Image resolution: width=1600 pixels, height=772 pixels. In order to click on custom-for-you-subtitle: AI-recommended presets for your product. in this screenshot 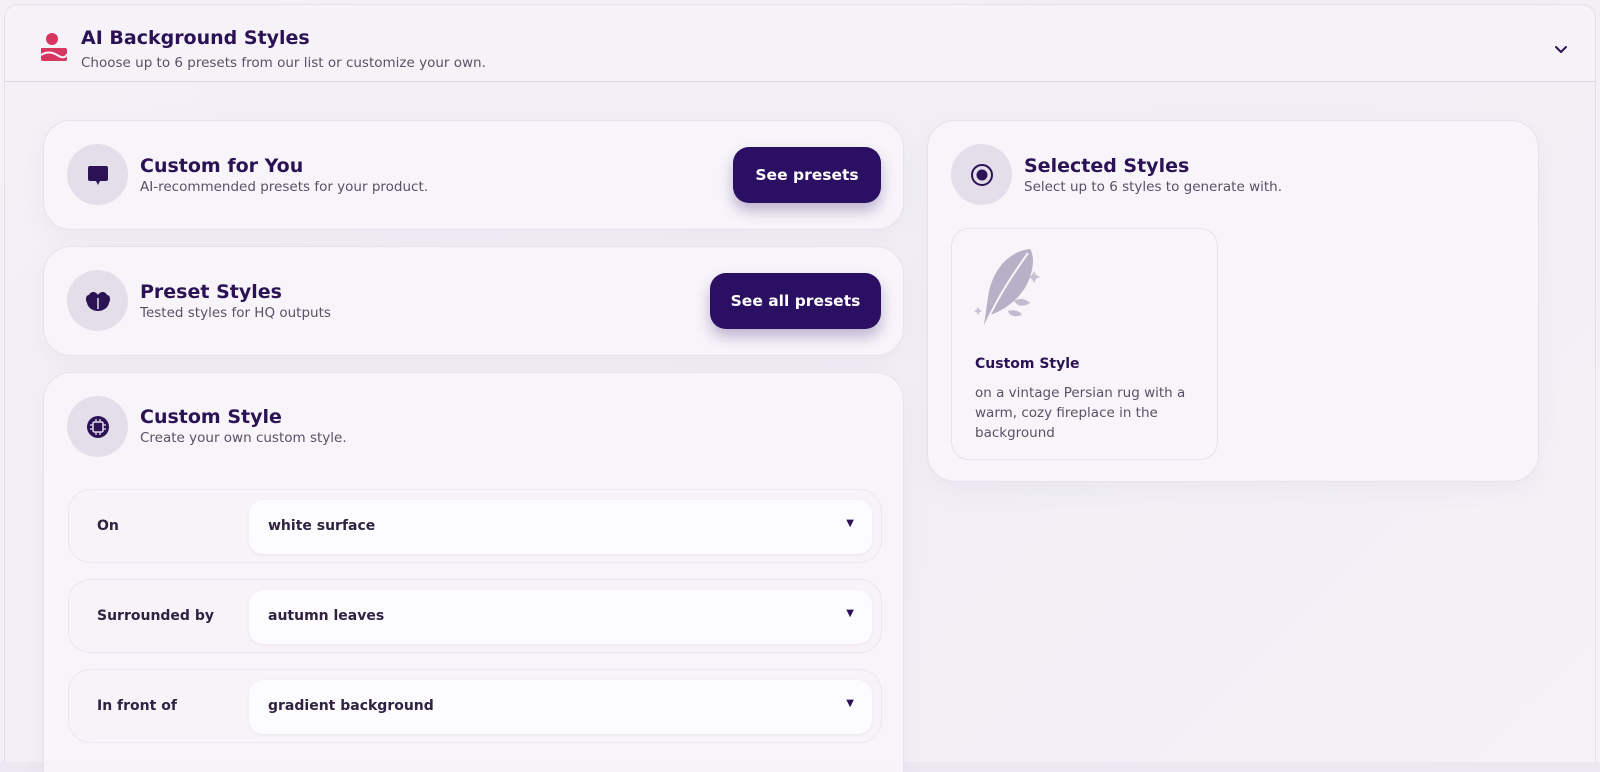, I will do `click(284, 187)`.